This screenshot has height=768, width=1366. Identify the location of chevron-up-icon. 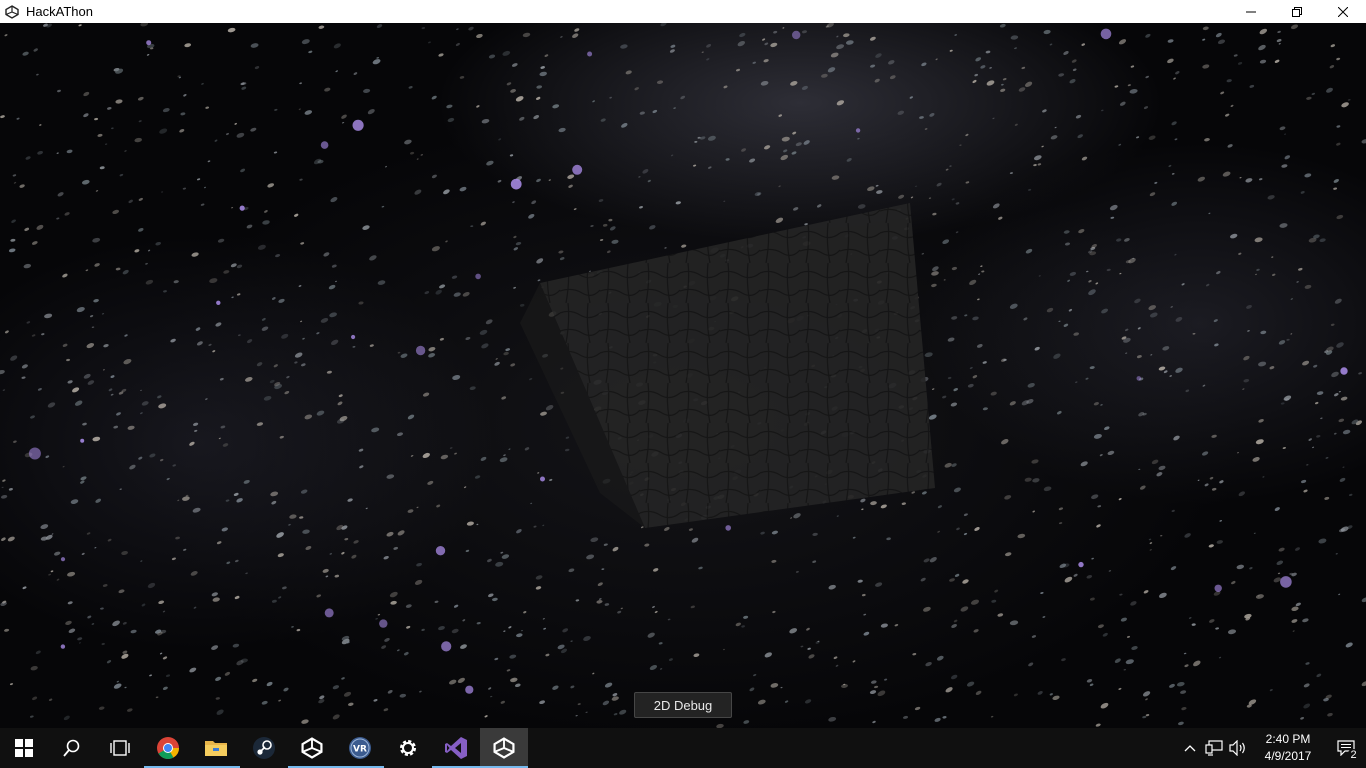
(1190, 748).